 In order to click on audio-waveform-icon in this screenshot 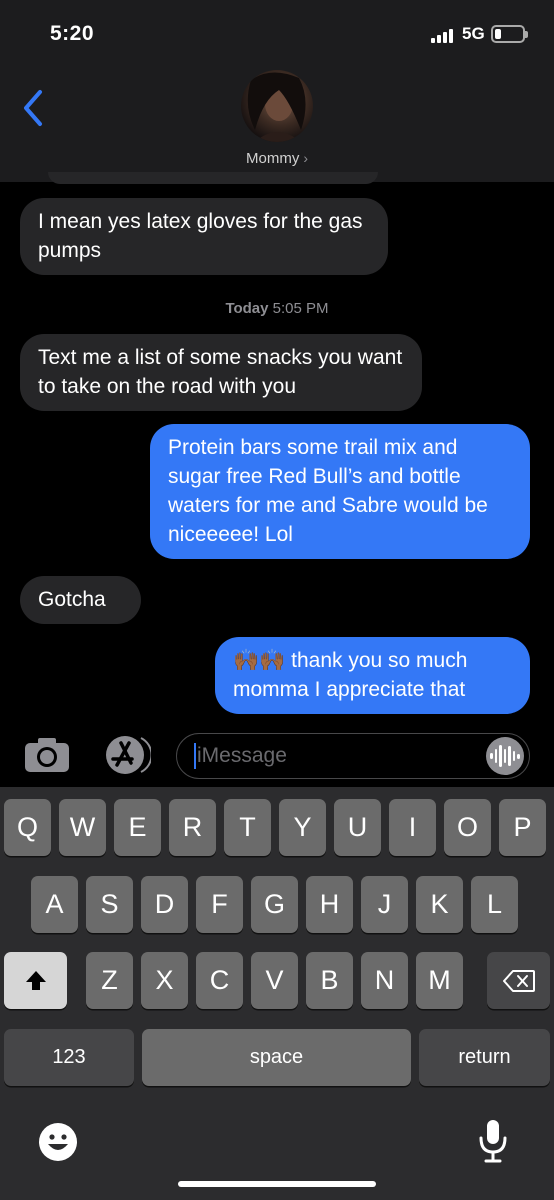, I will do `click(491, 756)`.